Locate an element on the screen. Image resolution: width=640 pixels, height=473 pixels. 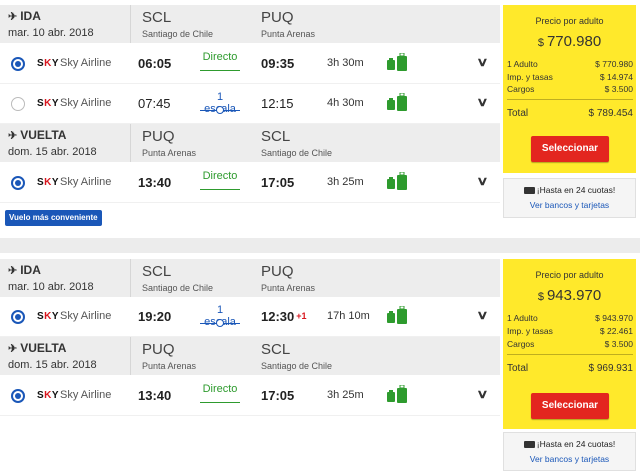
price-amount: $770.980 is located at coordinates (569, 41).